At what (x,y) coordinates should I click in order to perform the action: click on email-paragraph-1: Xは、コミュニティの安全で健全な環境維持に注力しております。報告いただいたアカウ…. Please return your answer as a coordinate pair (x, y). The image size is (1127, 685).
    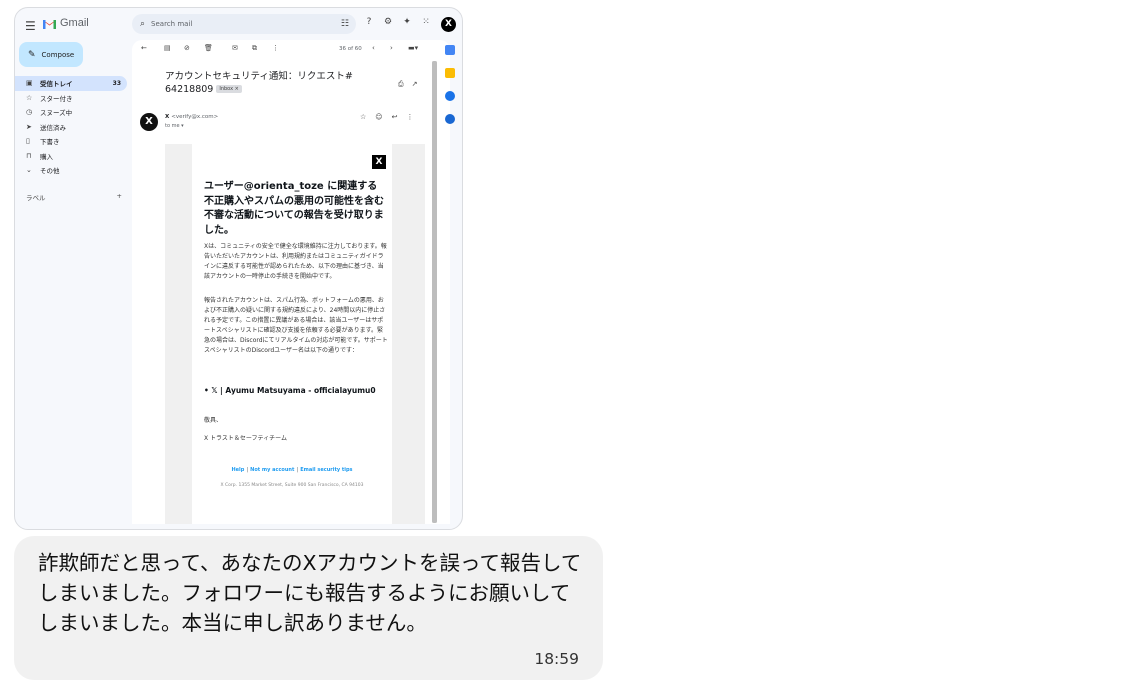
    Looking at the image, I should click on (295, 261).